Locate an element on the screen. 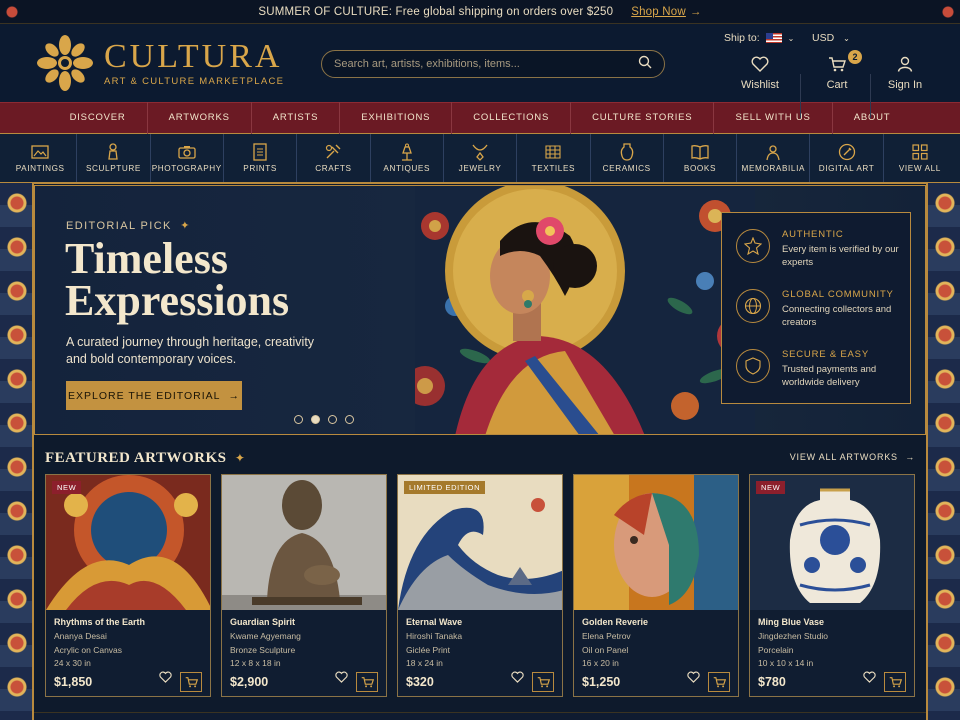 The image size is (960, 720). category-prints: PRINTS is located at coordinates (261, 158).